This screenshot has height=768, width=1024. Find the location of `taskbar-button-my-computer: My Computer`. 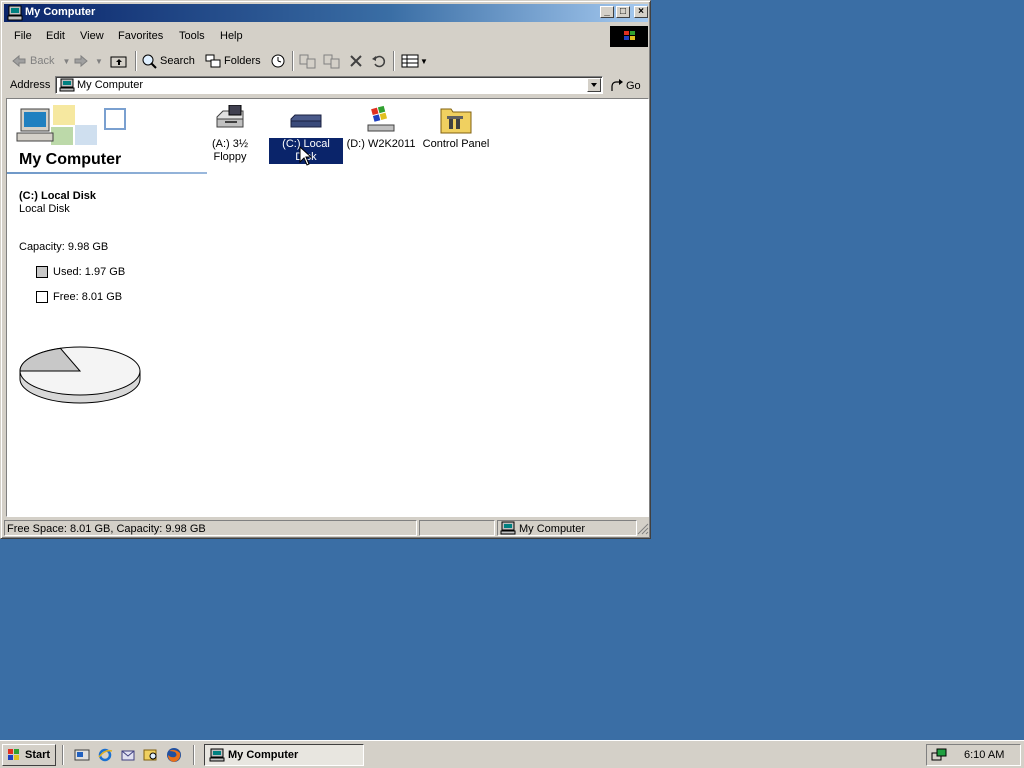

taskbar-button-my-computer: My Computer is located at coordinates (284, 755).